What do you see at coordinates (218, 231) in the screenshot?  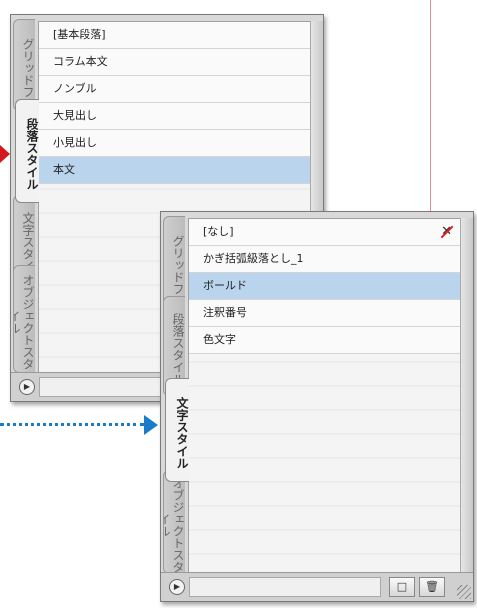 I see `style-row-label: [なし]` at bounding box center [218, 231].